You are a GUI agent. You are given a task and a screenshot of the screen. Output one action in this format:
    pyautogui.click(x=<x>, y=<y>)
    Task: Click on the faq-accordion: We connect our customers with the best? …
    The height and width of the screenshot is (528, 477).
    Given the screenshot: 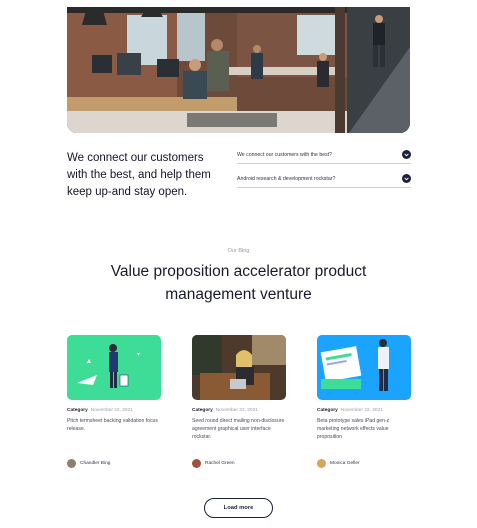 What is the action you would take?
    pyautogui.click(x=324, y=170)
    